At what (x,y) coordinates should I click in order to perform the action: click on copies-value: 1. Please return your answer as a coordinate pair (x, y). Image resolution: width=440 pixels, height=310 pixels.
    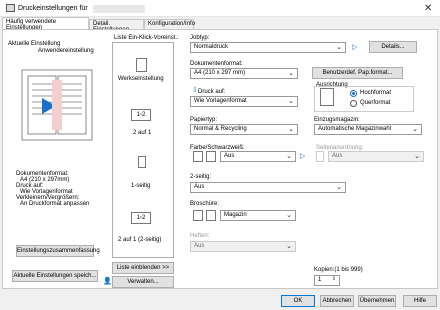
    Looking at the image, I should click on (320, 280).